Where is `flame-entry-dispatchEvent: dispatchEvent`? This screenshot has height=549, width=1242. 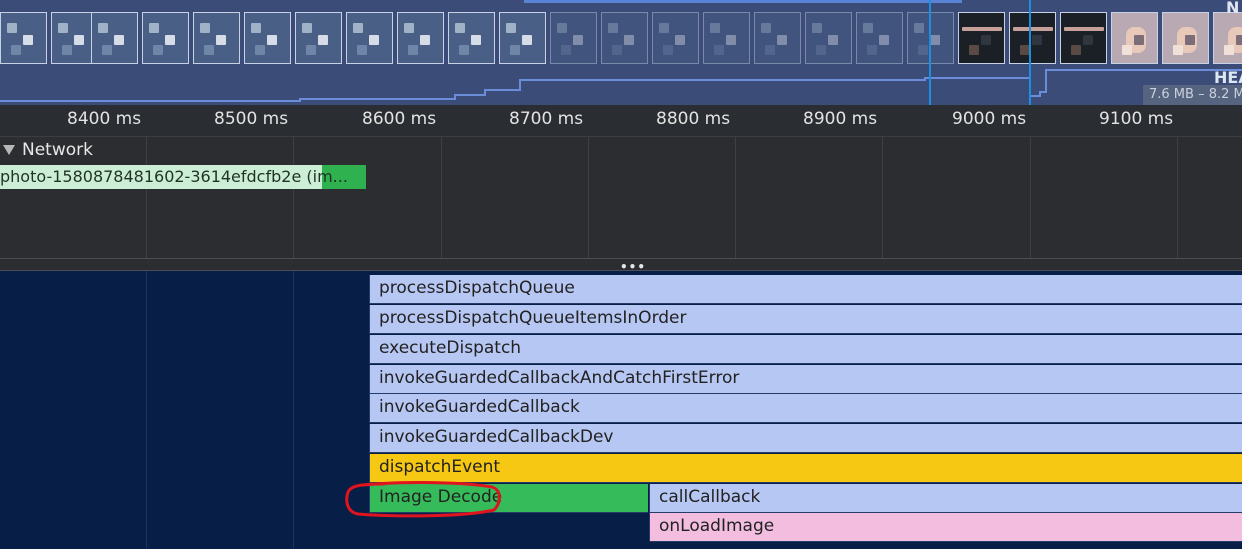 flame-entry-dispatchEvent: dispatchEvent is located at coordinates (805, 468).